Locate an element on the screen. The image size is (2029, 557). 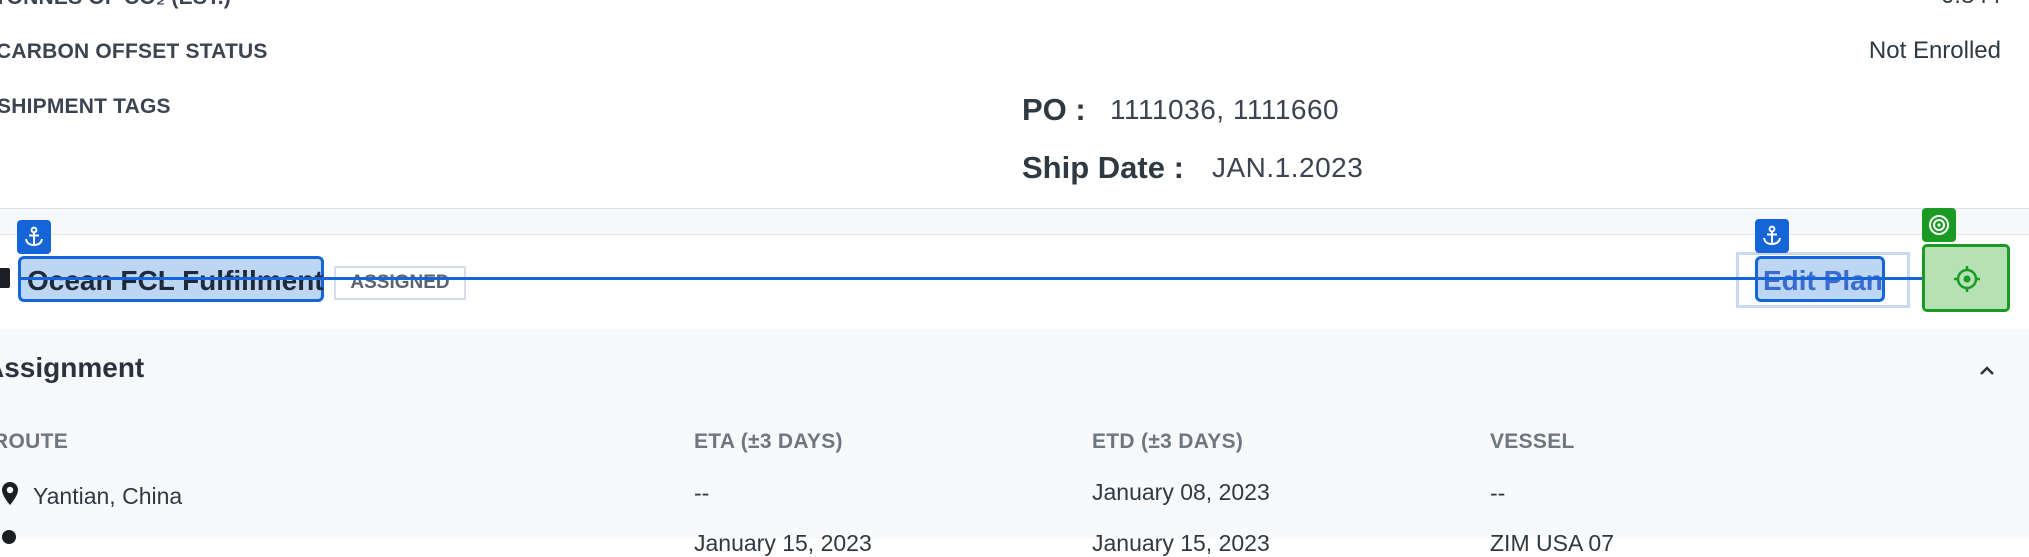
collapse-toggle is located at coordinates (1987, 370).